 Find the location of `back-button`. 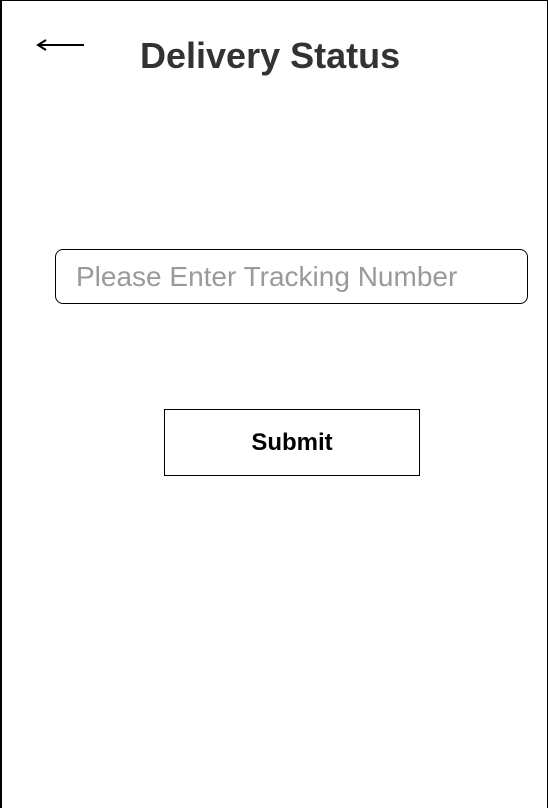

back-button is located at coordinates (59, 46).